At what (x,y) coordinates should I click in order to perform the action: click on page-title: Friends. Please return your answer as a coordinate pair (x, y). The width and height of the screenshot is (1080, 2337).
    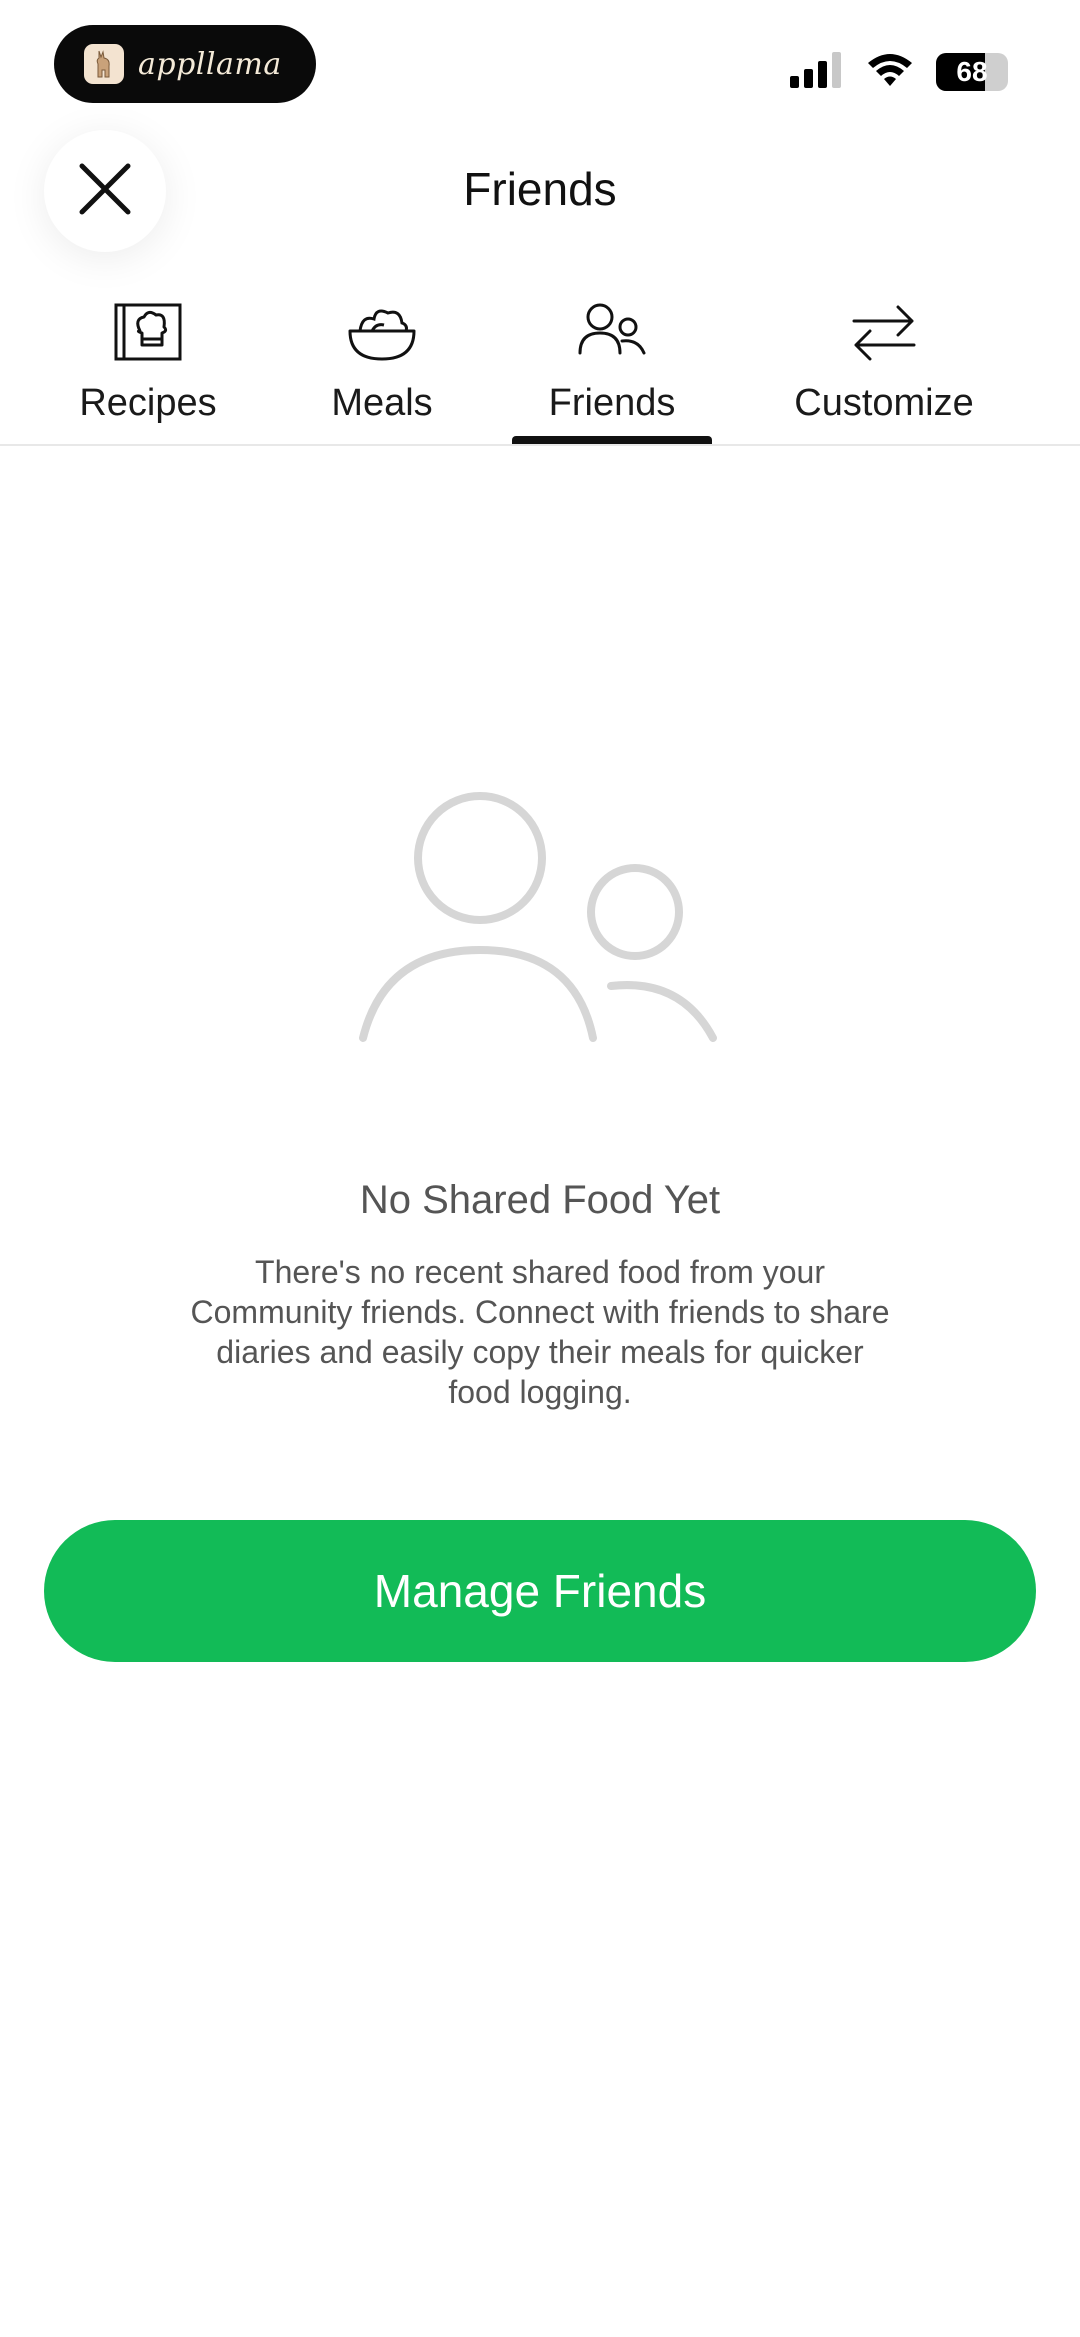
    Looking at the image, I should click on (540, 189).